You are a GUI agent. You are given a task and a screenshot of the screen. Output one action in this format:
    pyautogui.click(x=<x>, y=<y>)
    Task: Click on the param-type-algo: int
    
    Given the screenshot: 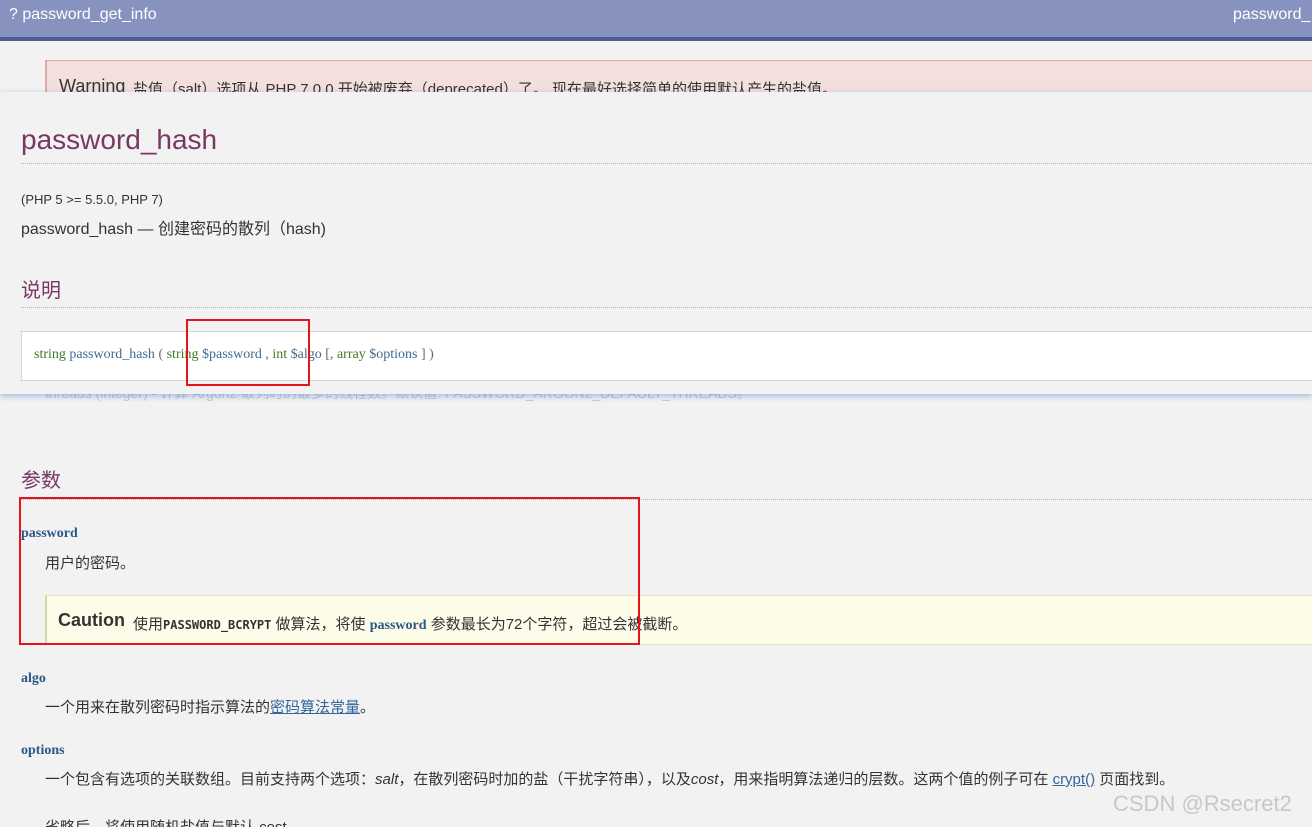 What is the action you would take?
    pyautogui.click(x=280, y=354)
    